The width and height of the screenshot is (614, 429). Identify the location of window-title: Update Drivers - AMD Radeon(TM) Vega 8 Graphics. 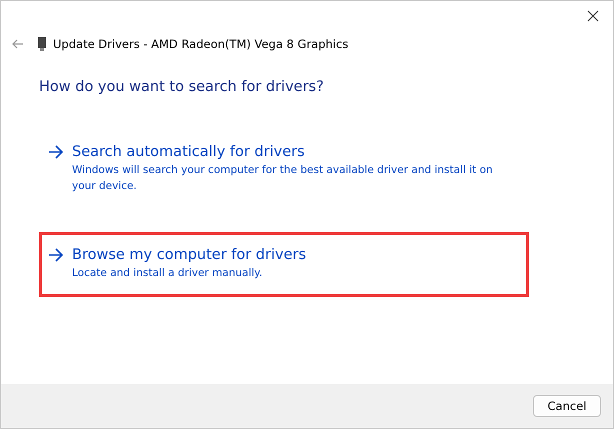
(200, 44).